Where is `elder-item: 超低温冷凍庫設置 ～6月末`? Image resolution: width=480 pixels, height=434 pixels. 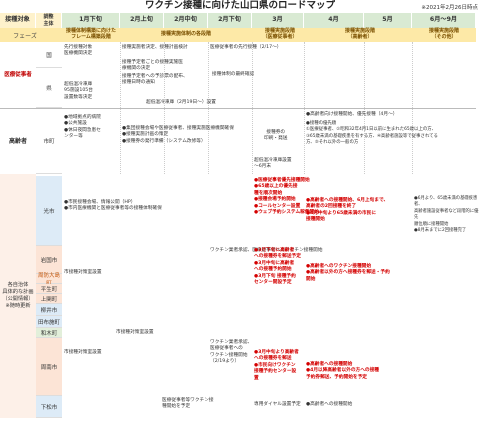
elder-item: 超低温冷凍庫設置 ～6月末 is located at coordinates (273, 164).